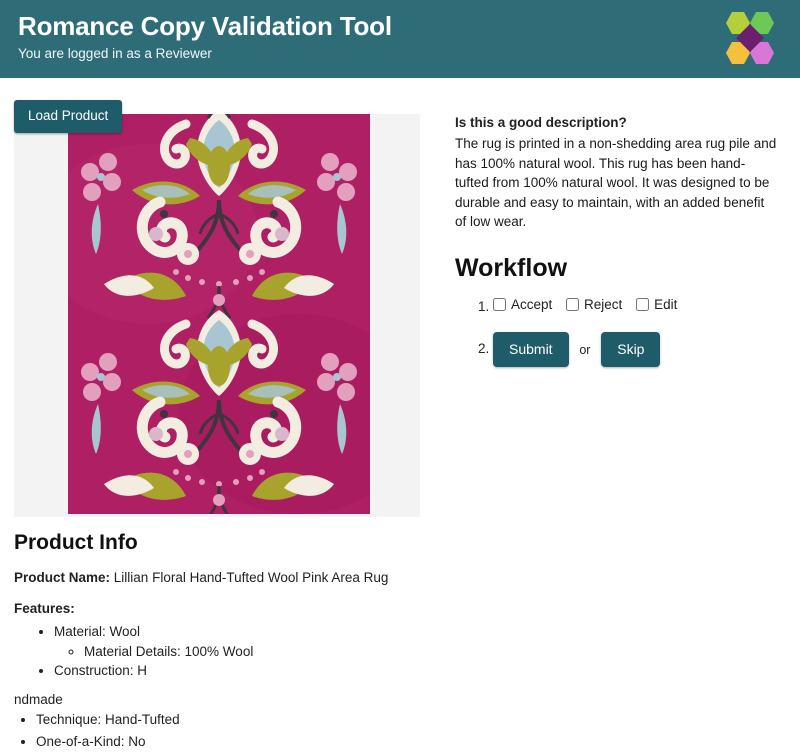 This screenshot has width=800, height=753. Describe the element at coordinates (541, 122) in the screenshot. I see `description-question: Is this a good description?` at that location.